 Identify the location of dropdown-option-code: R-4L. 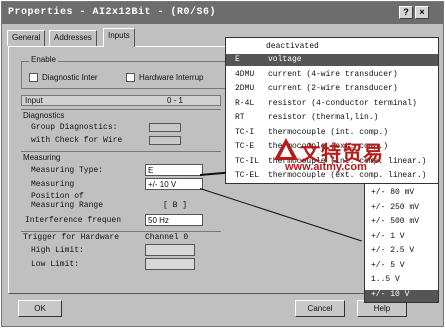
(245, 103).